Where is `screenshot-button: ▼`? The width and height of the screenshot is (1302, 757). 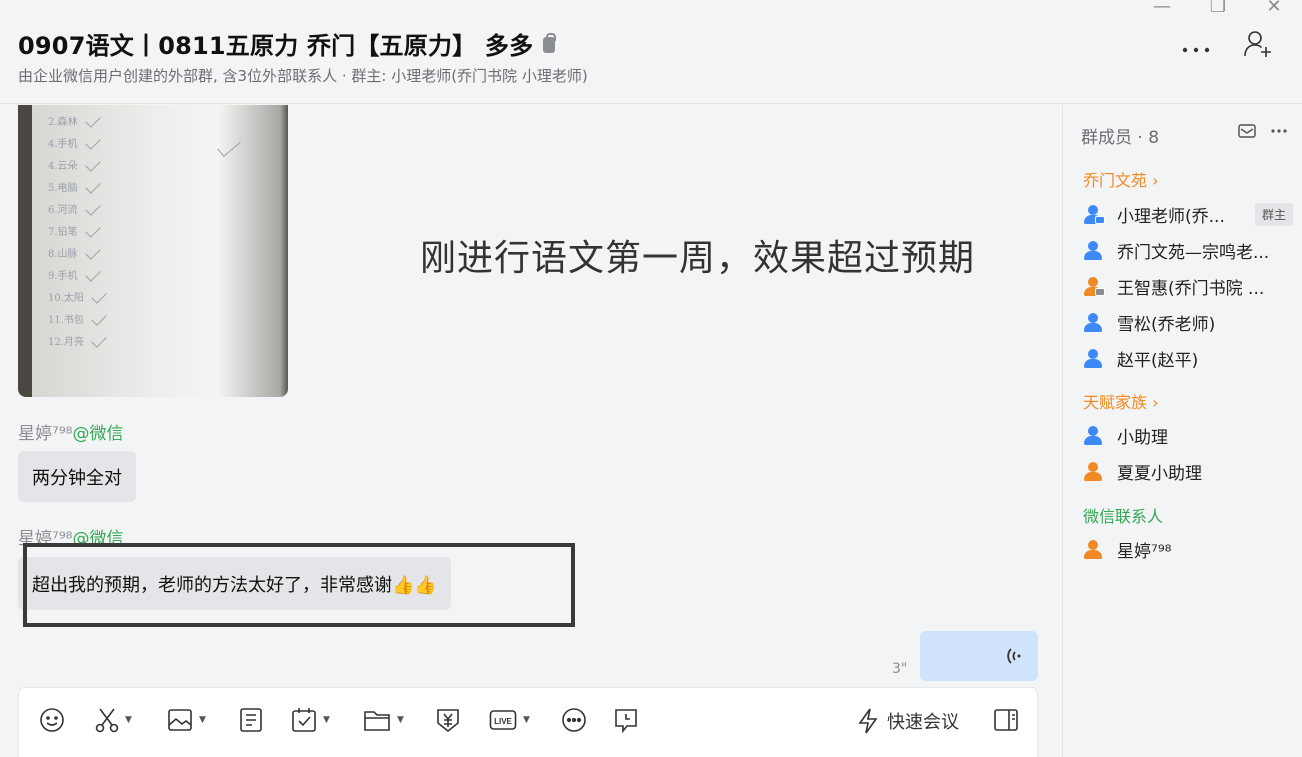 screenshot-button: ▼ is located at coordinates (113, 720).